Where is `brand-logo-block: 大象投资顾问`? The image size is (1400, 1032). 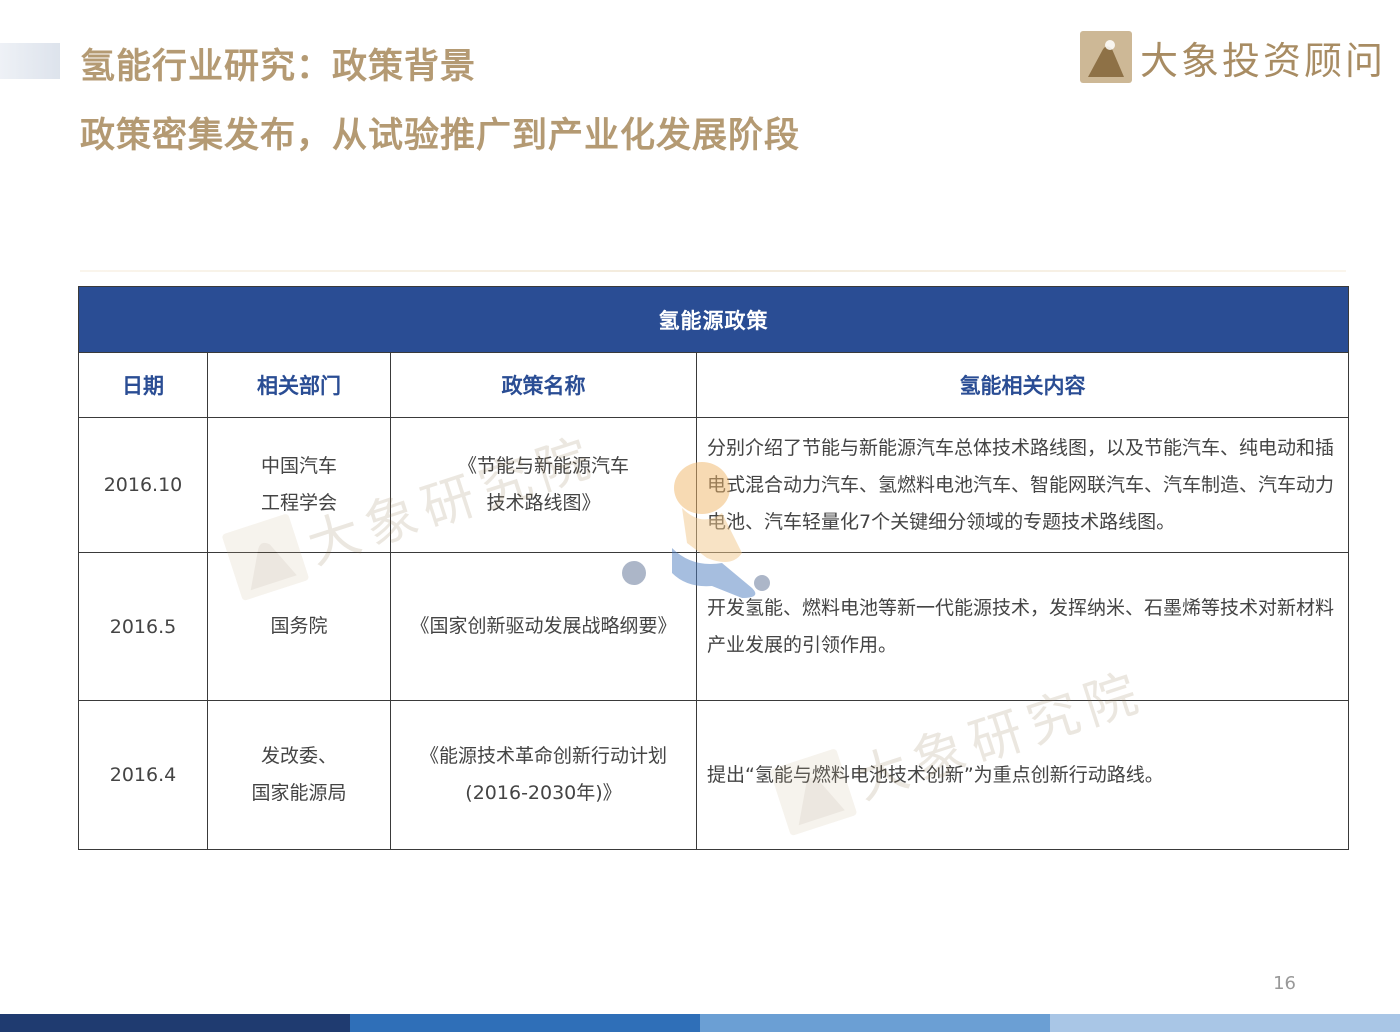
brand-logo-block: 大象投资顾问 is located at coordinates (1233, 57).